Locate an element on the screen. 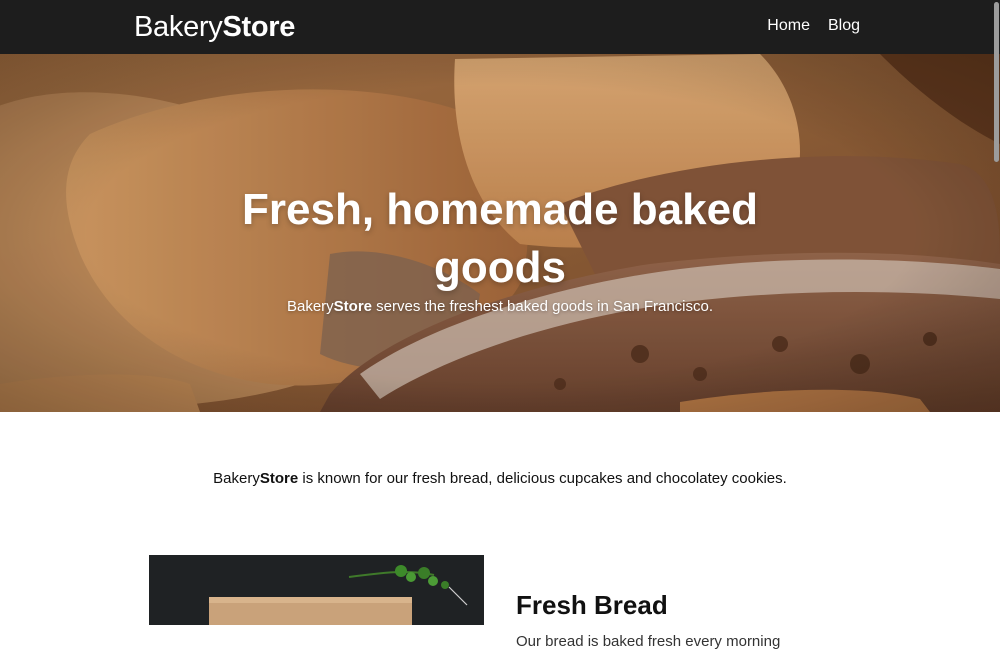 The height and width of the screenshot is (652, 1000). hero-subtitle-brand-light: Bakery is located at coordinates (310, 306).